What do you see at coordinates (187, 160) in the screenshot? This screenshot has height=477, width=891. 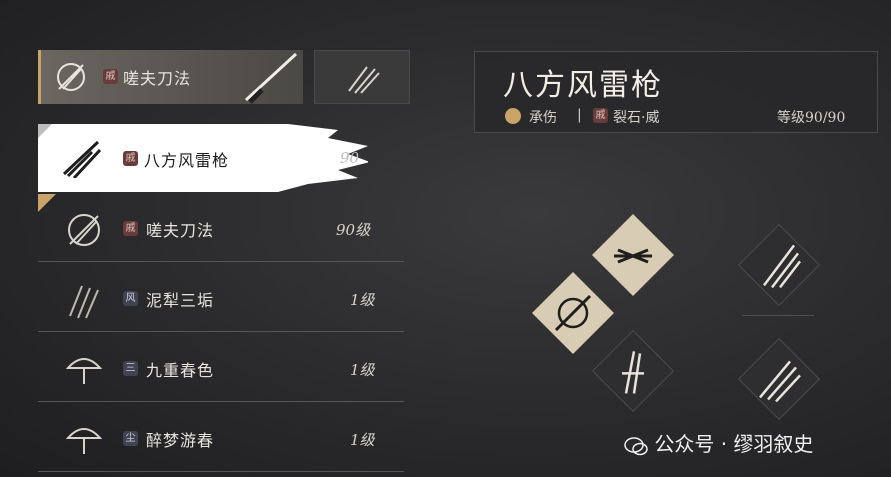 I see `list-item-name: 八方风雷枪` at bounding box center [187, 160].